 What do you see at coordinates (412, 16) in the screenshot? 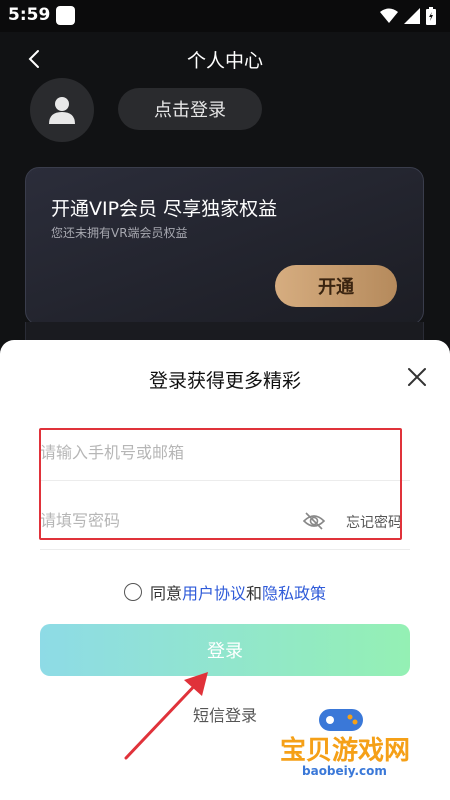
I see `signal-icon` at bounding box center [412, 16].